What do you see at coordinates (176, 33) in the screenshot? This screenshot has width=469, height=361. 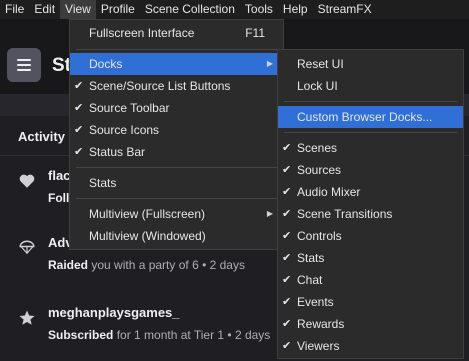 I see `menu-item-fullscreen-interface: Fullscreen Interface F11` at bounding box center [176, 33].